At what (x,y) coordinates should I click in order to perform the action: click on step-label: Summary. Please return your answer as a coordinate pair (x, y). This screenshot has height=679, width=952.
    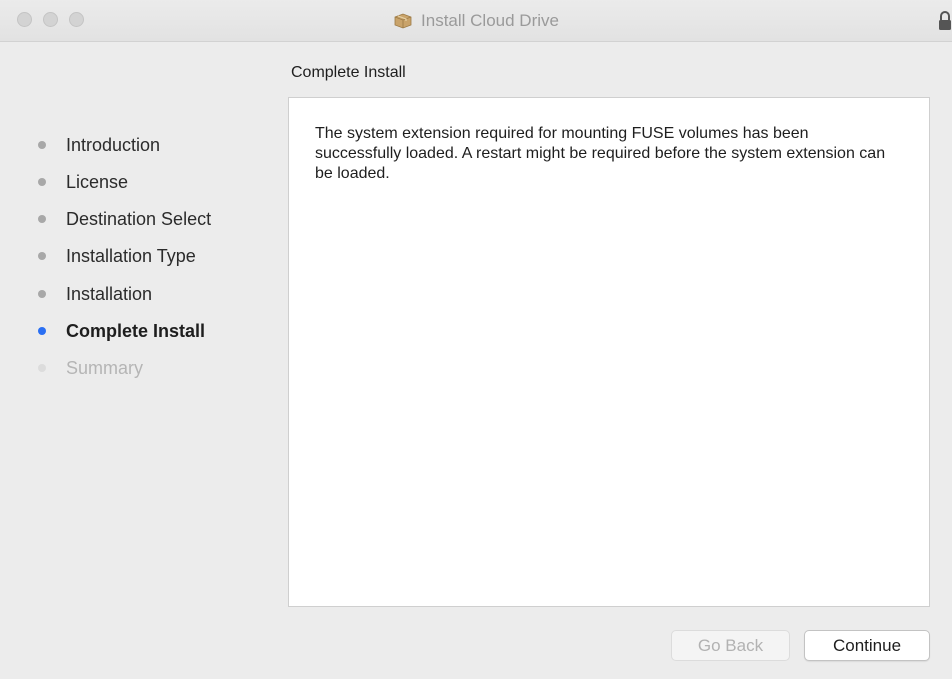
    Looking at the image, I should click on (105, 367).